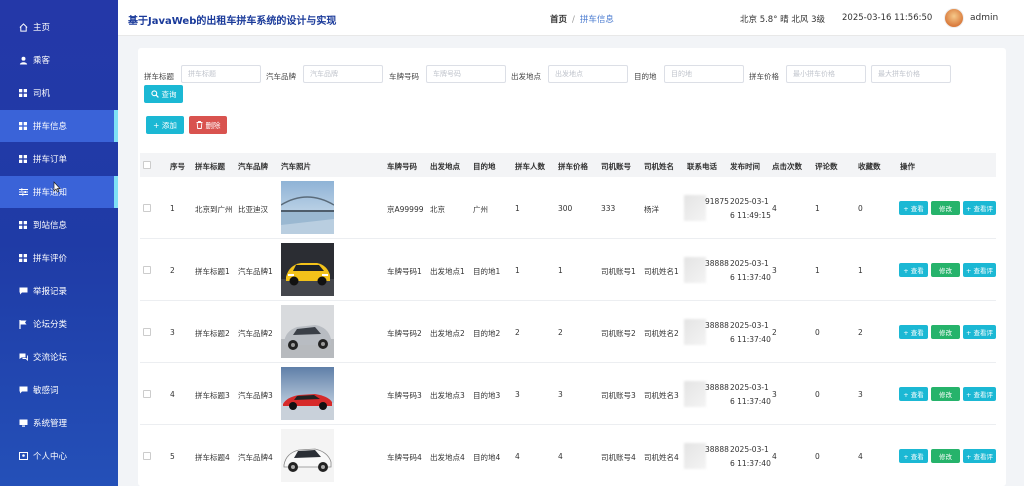  What do you see at coordinates (59, 60) in the screenshot?
I see `sidebar-item-passenger: 乘客` at bounding box center [59, 60].